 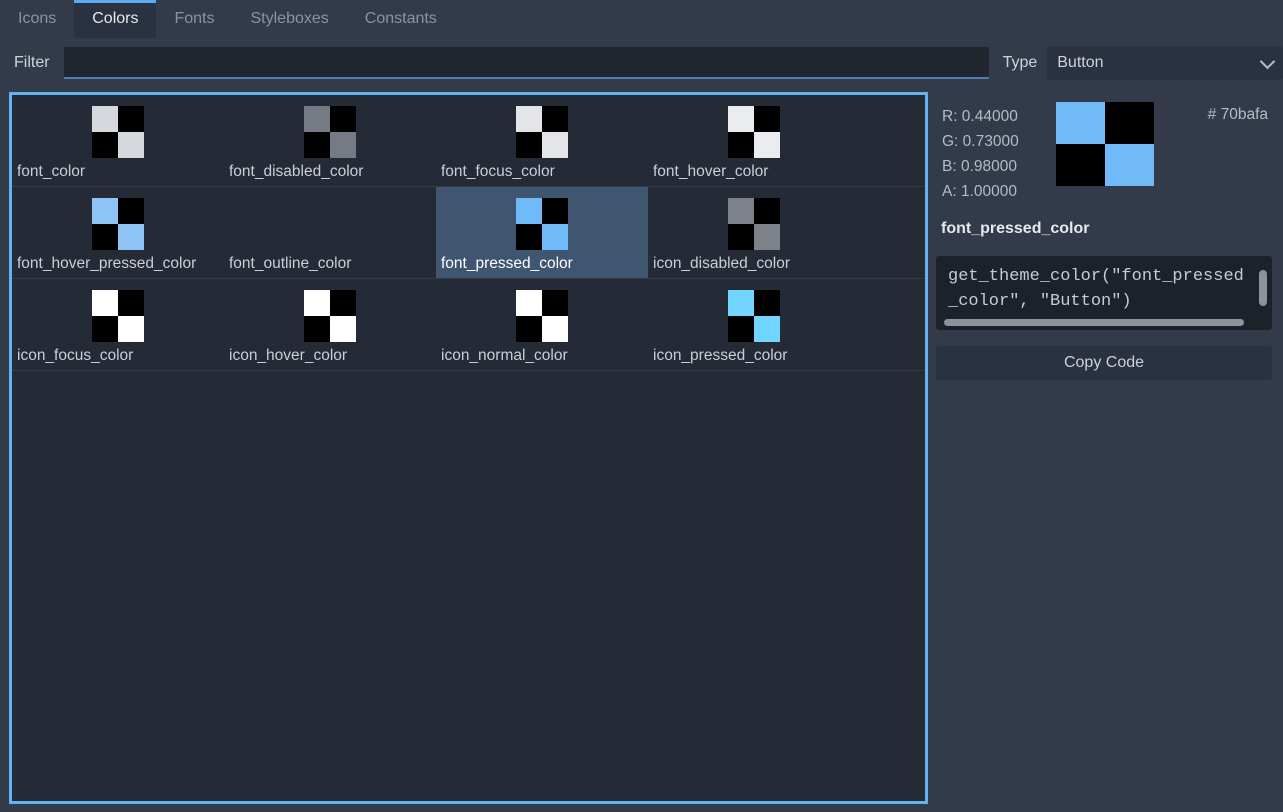 What do you see at coordinates (1080, 123) in the screenshot?
I see `swatch-cell-tl` at bounding box center [1080, 123].